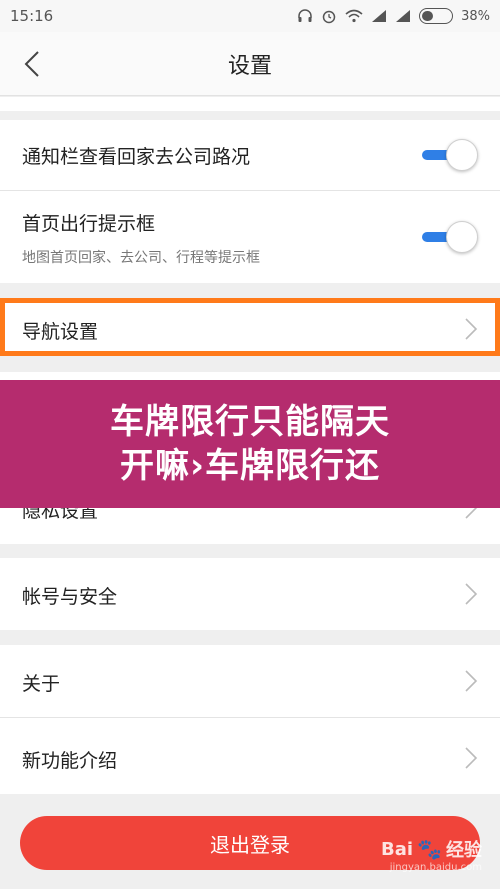 This screenshot has height=889, width=500. I want to click on row-label: 新功能介绍, so click(70, 761).